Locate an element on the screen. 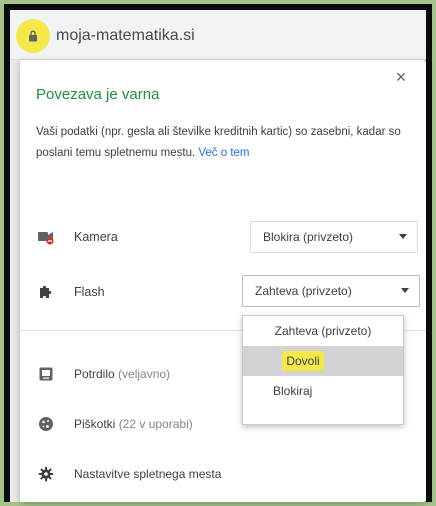  connection-secure-title: Povezava je varna is located at coordinates (98, 94).